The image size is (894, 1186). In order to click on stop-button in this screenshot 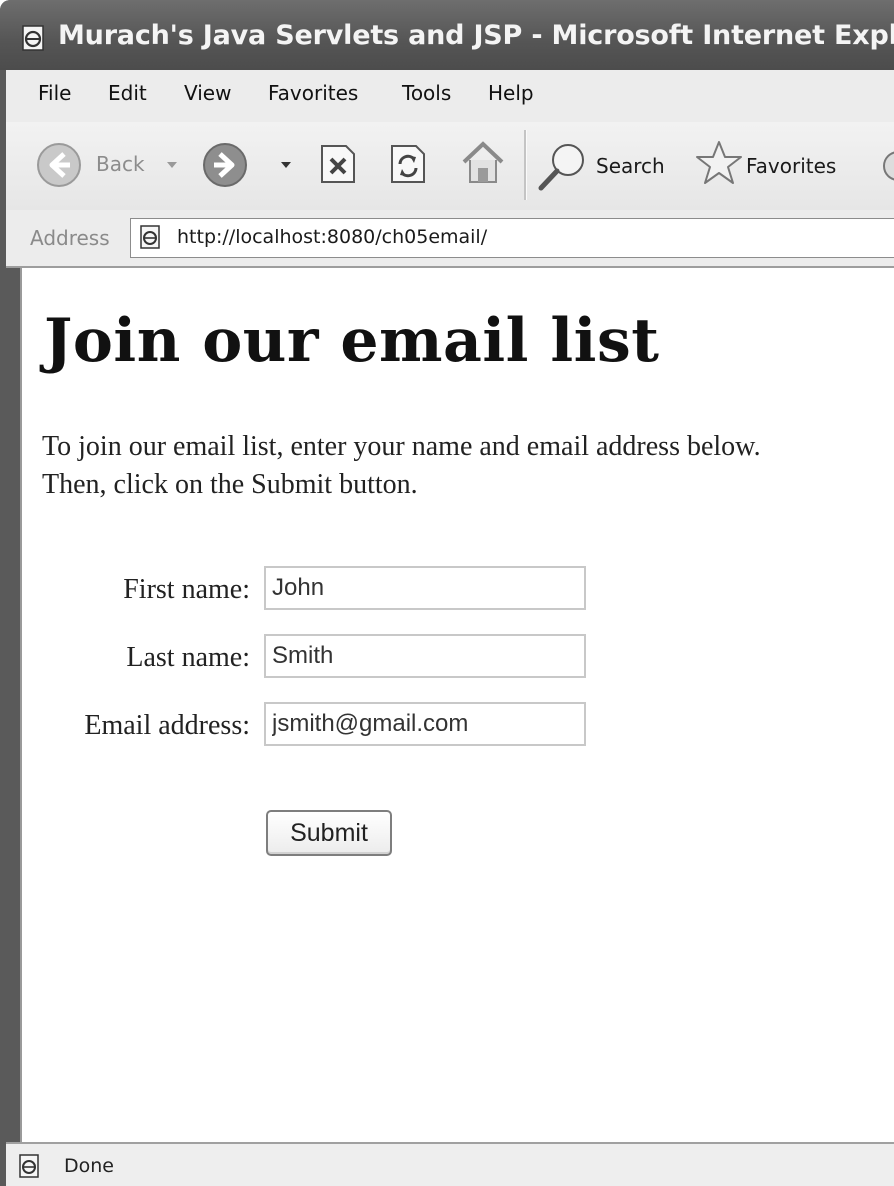, I will do `click(338, 164)`.